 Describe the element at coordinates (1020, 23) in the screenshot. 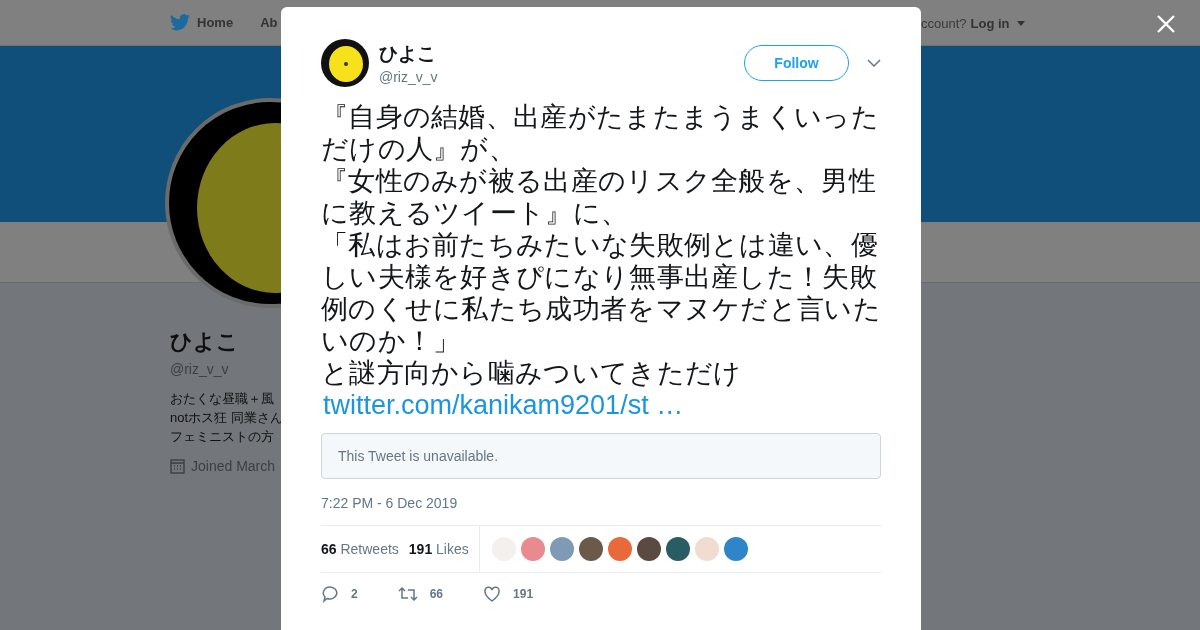

I see `caret-icon` at that location.